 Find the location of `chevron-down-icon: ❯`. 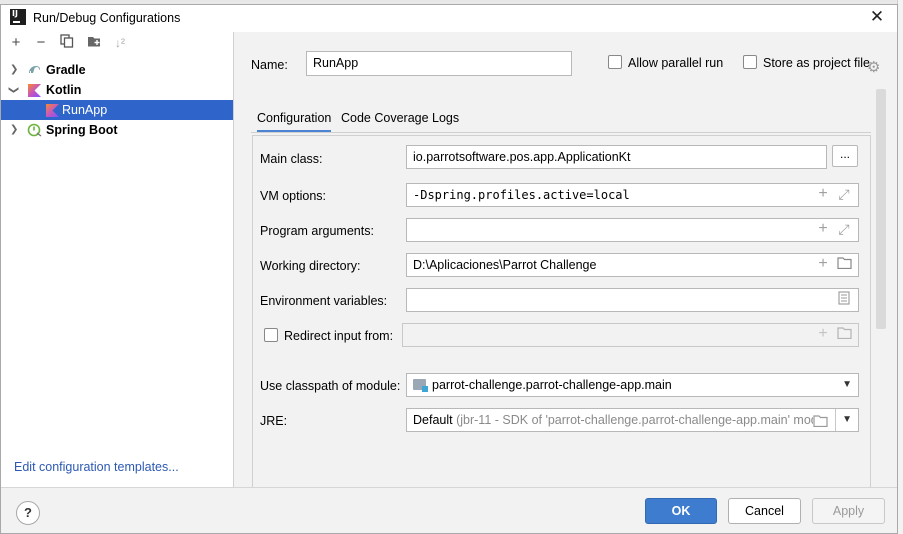

chevron-down-icon: ❯ is located at coordinates (13, 90).